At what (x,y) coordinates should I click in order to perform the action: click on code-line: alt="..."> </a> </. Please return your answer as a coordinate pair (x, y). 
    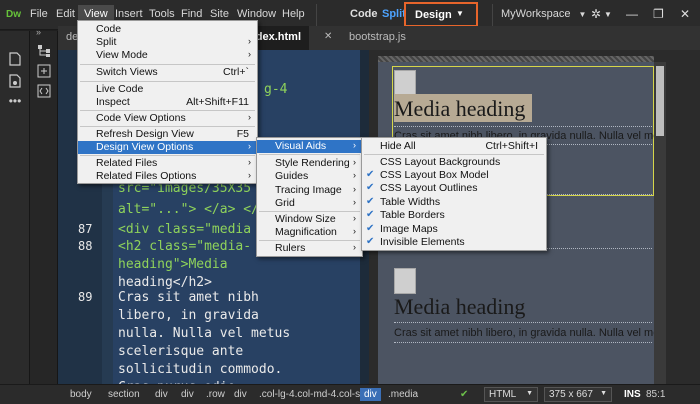
    Looking at the image, I should click on (188, 209).